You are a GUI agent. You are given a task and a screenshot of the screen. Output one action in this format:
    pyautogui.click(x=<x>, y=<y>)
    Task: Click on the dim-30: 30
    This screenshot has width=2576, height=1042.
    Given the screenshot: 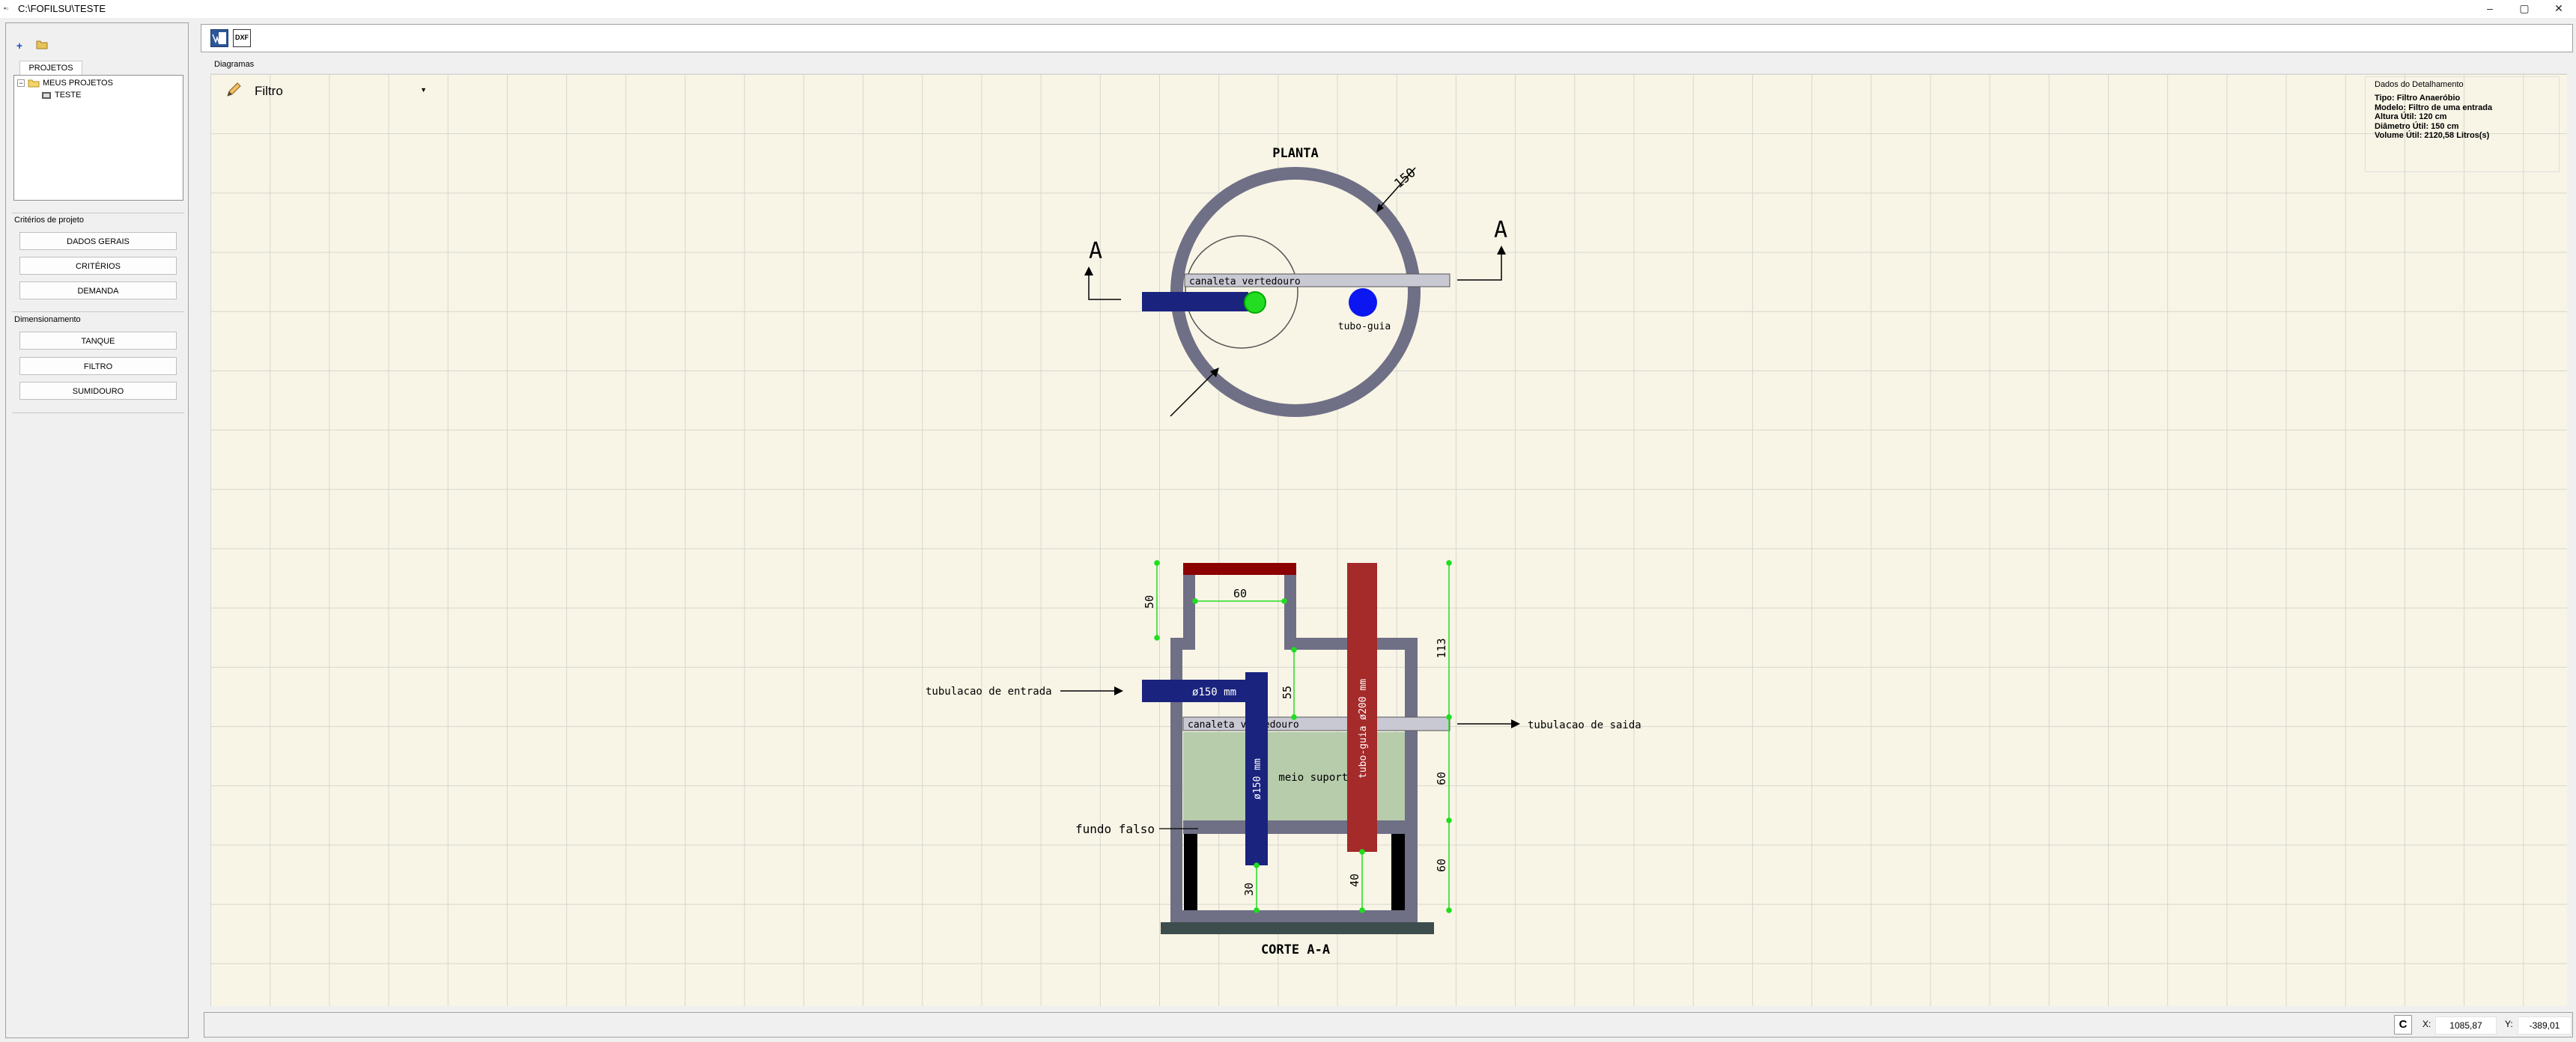 What is the action you would take?
    pyautogui.click(x=1249, y=890)
    